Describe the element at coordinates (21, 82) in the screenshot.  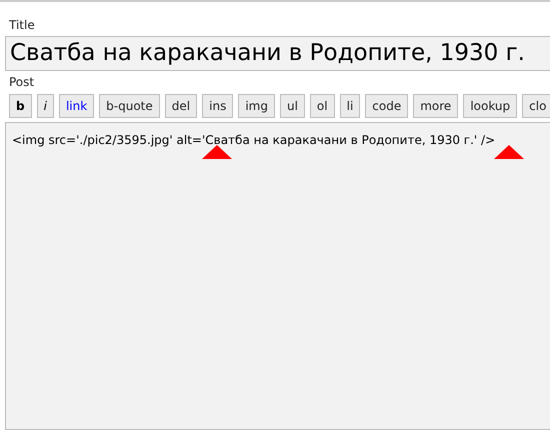
I see `post-label: Post` at that location.